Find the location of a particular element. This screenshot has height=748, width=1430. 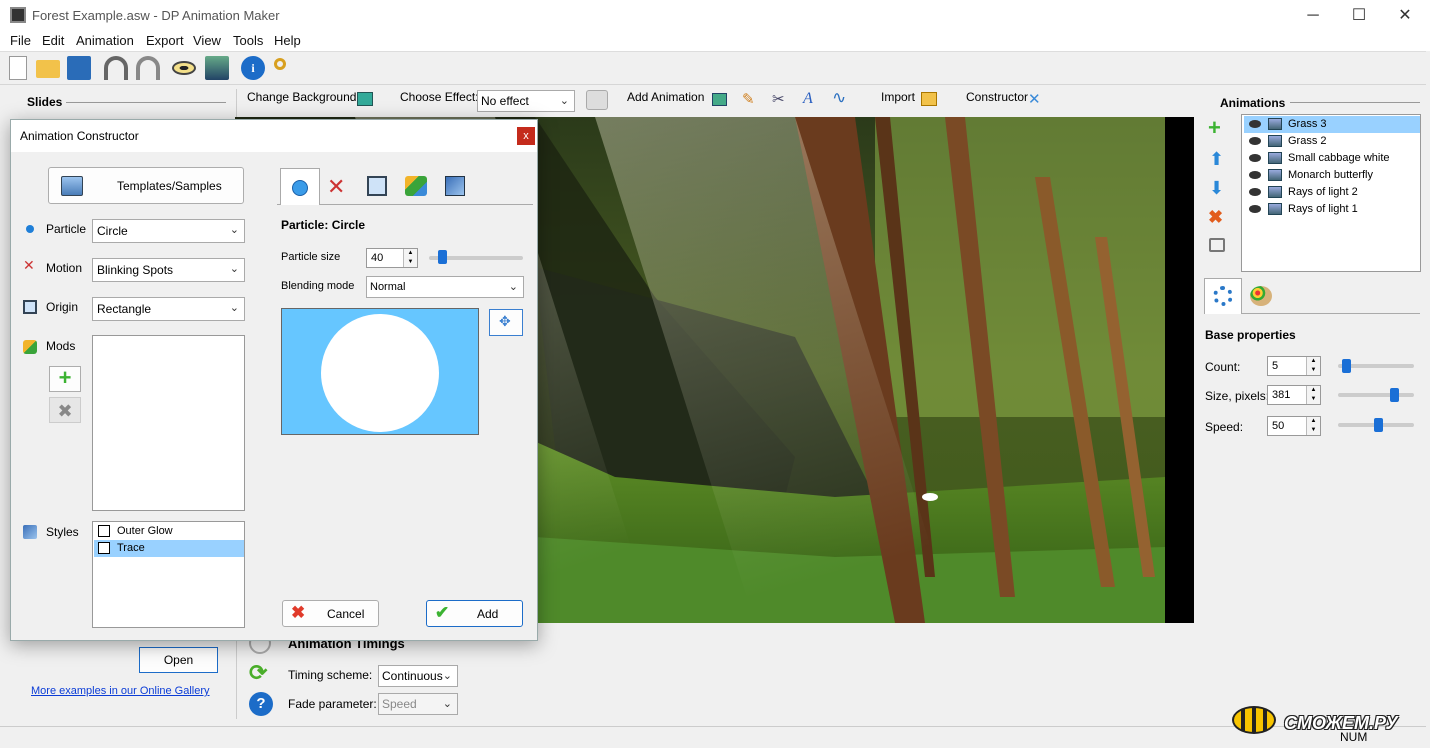

constructor-icon: ✕ is located at coordinates (1036, 99).